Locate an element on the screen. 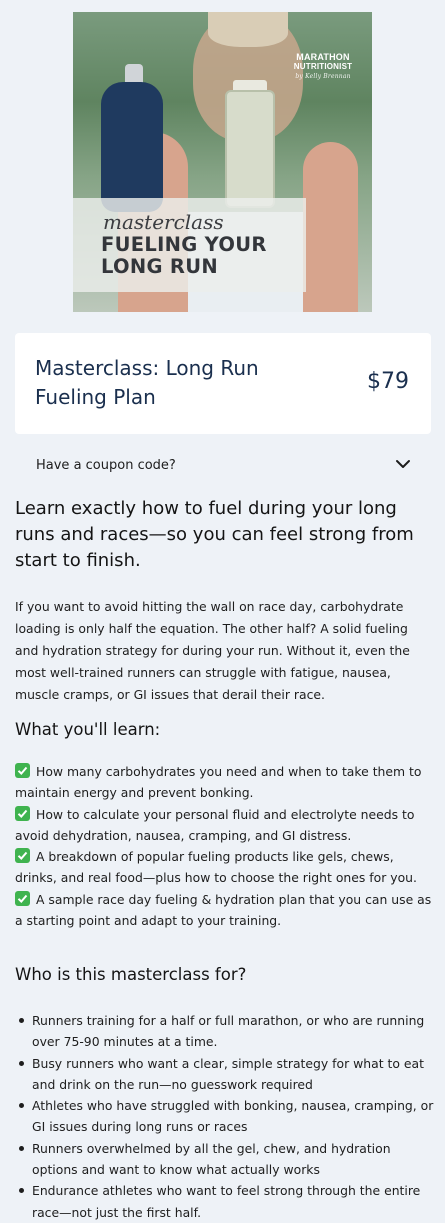 The image size is (445, 1223). coupon-toggle: Have a coupon code? is located at coordinates (223, 465).